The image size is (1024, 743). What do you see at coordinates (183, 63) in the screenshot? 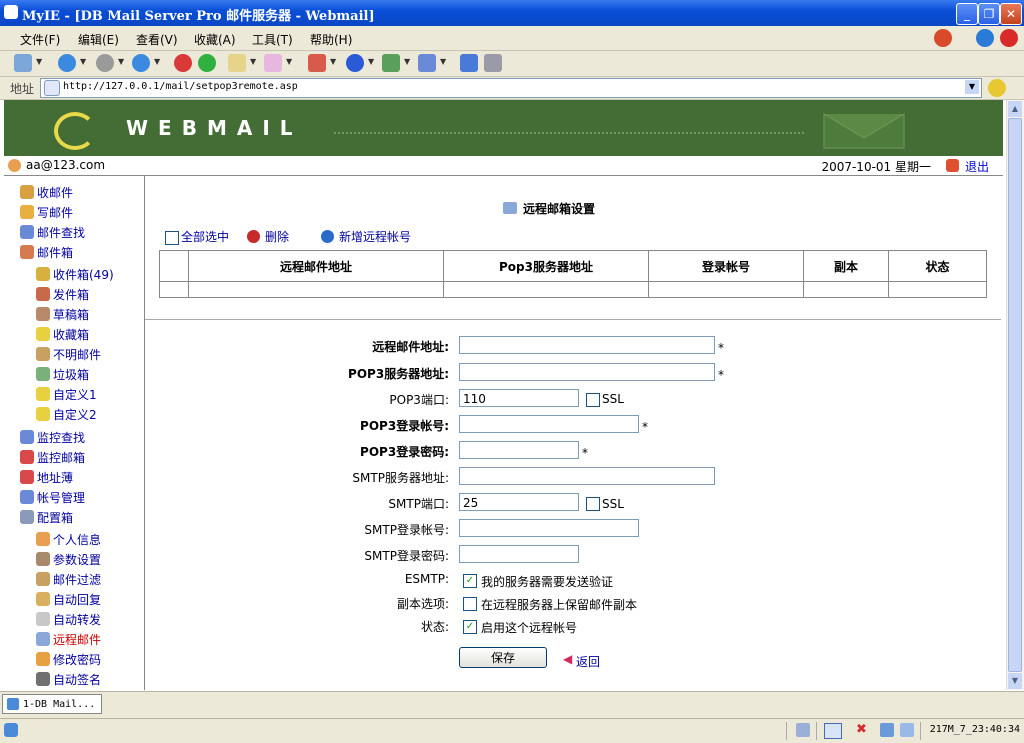
I see `stop-loading-icon` at bounding box center [183, 63].